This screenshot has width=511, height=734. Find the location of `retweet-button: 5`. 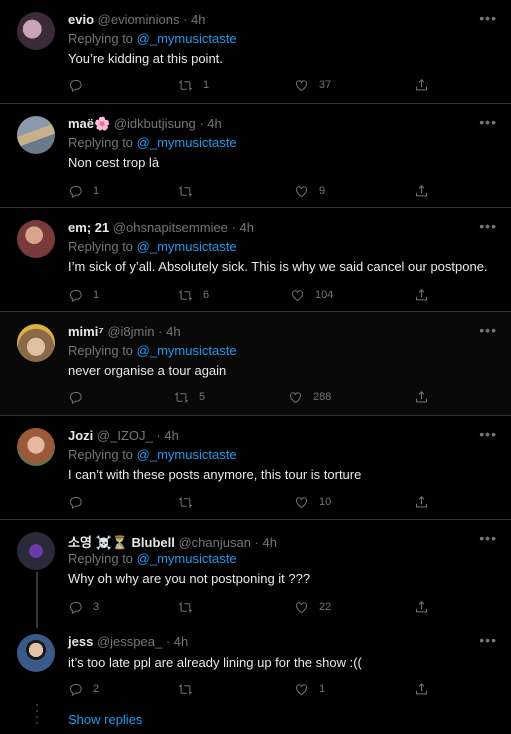

retweet-button: 5 is located at coordinates (189, 397).